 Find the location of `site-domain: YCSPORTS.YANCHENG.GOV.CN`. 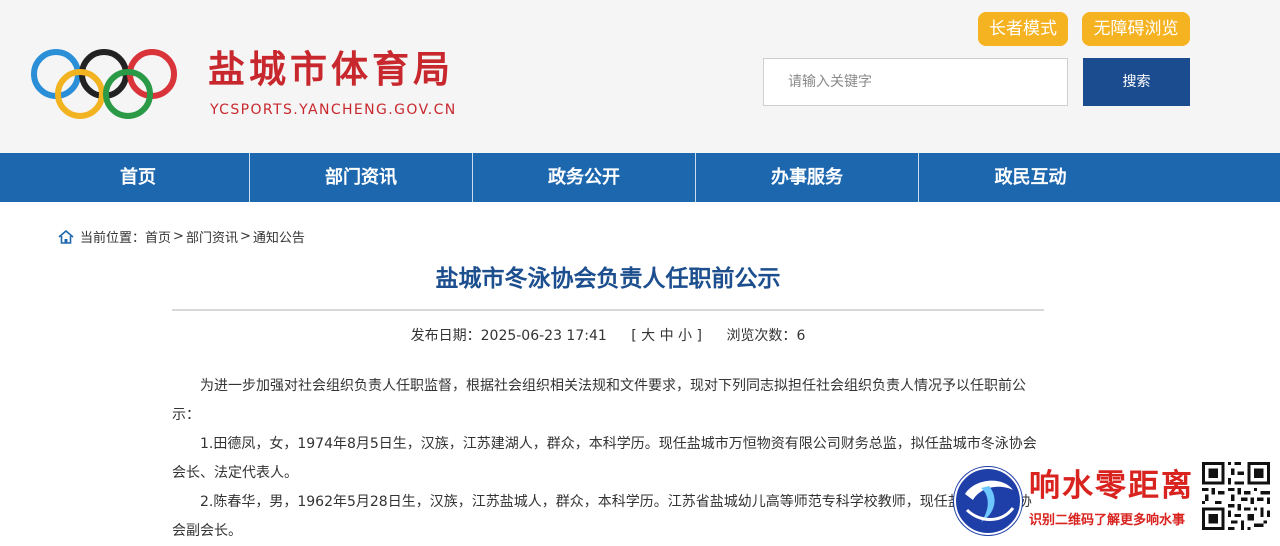

site-domain: YCSPORTS.YANCHENG.GOV.CN is located at coordinates (333, 110).